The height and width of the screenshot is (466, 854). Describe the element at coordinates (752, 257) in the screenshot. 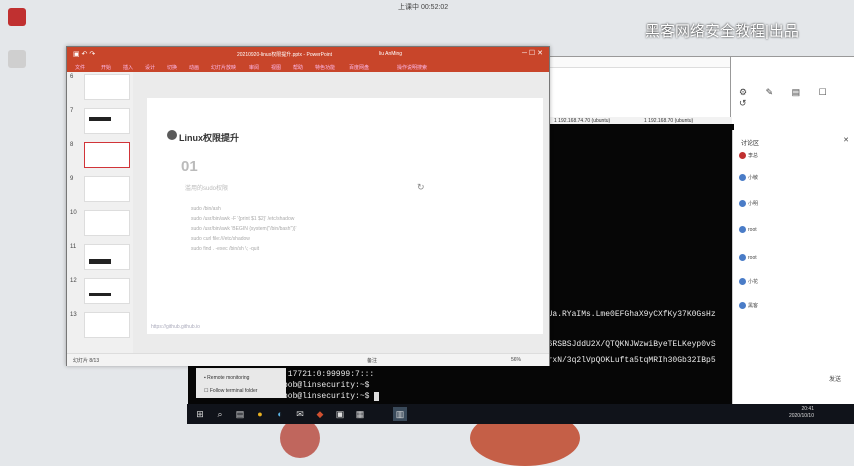

I see `chat-item-label: root` at that location.